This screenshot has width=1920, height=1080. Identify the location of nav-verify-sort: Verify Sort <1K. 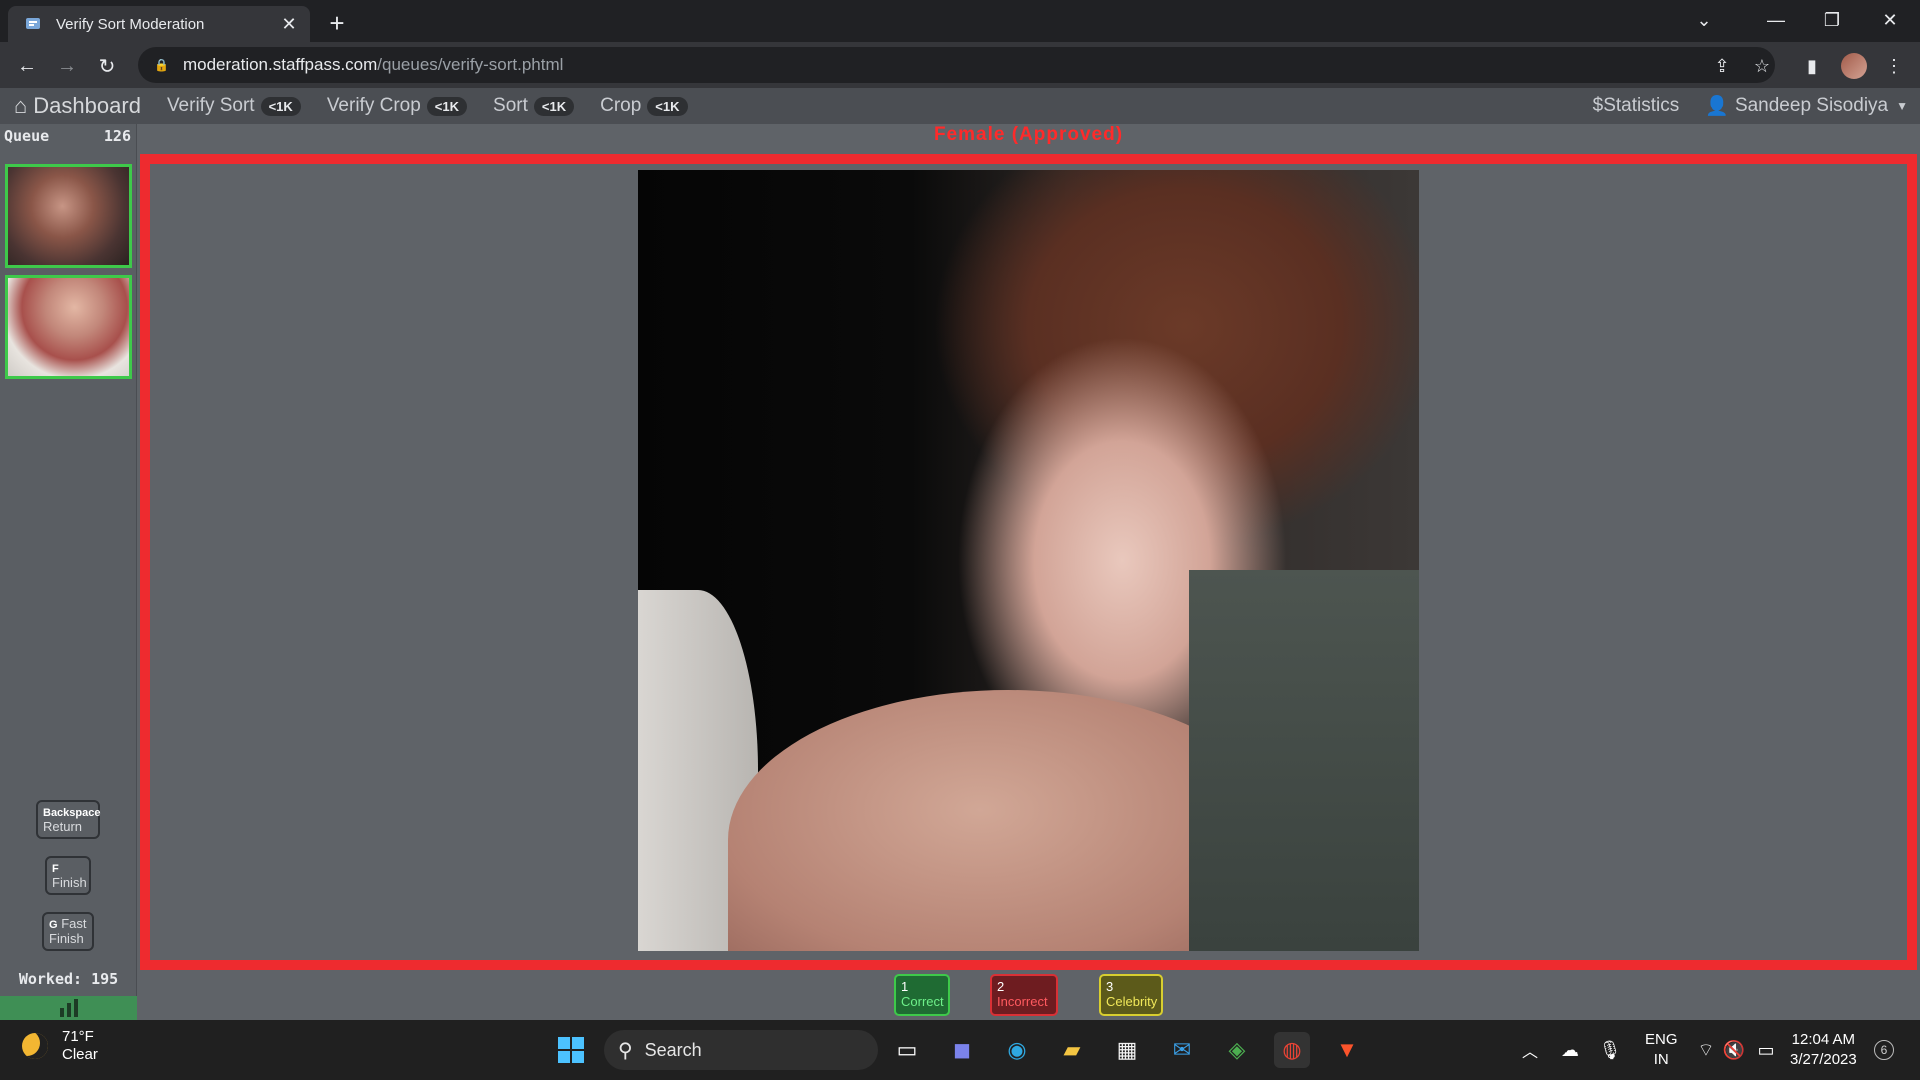
(234, 106).